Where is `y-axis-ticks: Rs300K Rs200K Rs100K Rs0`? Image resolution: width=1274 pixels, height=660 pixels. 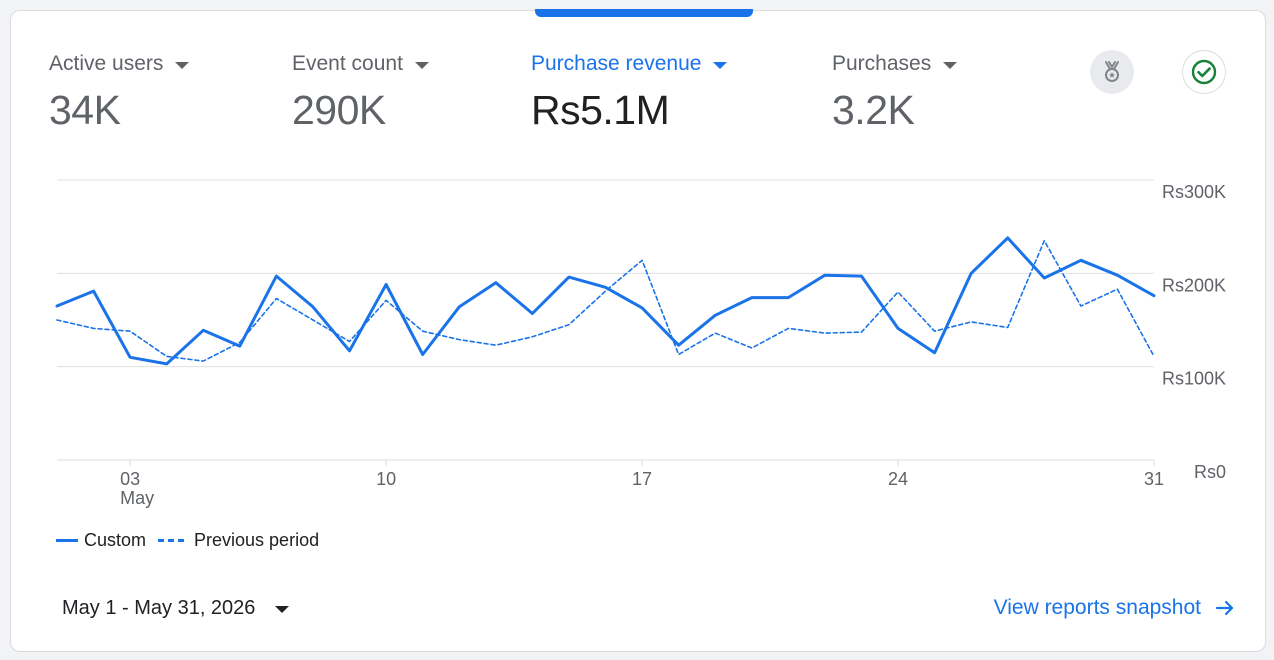 y-axis-ticks: Rs300K Rs200K Rs100K Rs0 is located at coordinates (1194, 332).